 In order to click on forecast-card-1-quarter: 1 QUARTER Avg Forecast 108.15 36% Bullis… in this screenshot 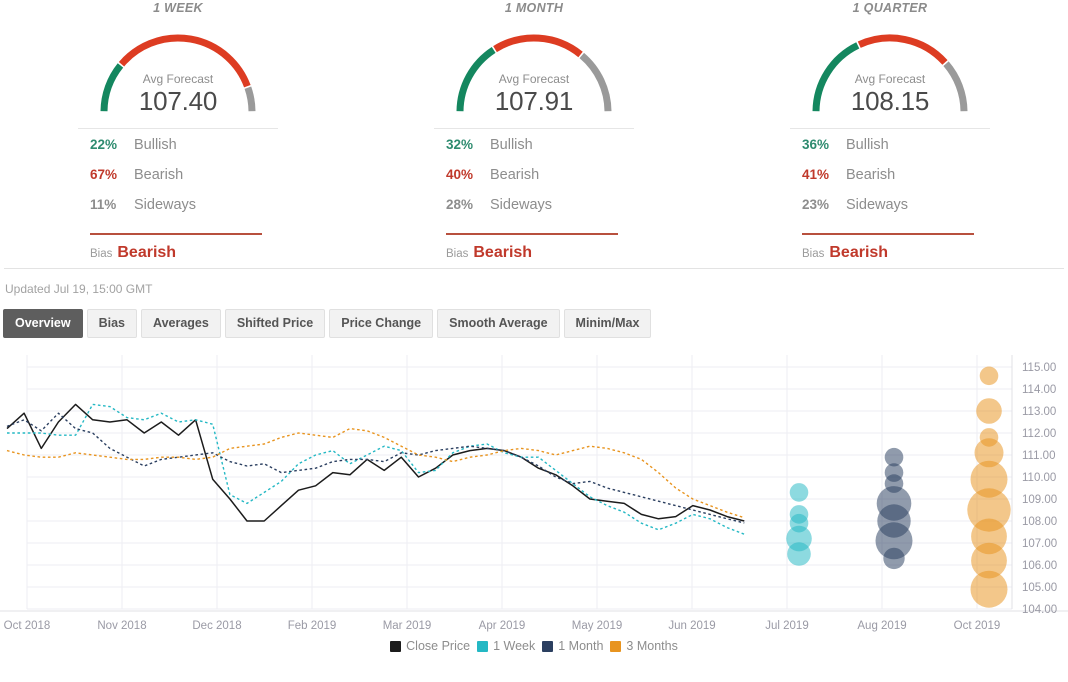, I will do `click(890, 134)`.